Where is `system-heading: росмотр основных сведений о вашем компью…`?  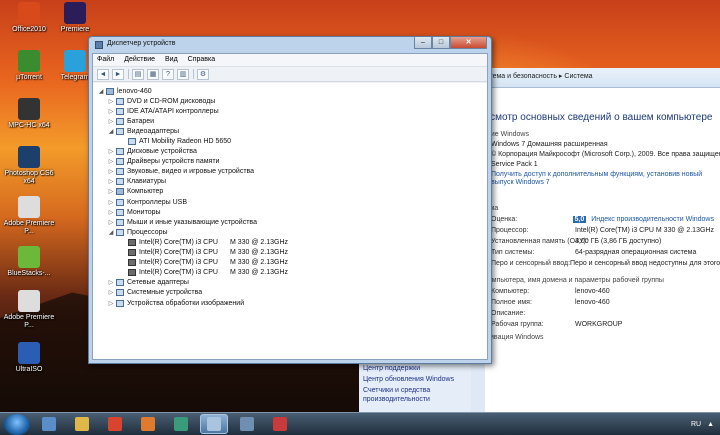 system-heading: росмотр основных сведений о вашем компью… is located at coordinates (596, 117).